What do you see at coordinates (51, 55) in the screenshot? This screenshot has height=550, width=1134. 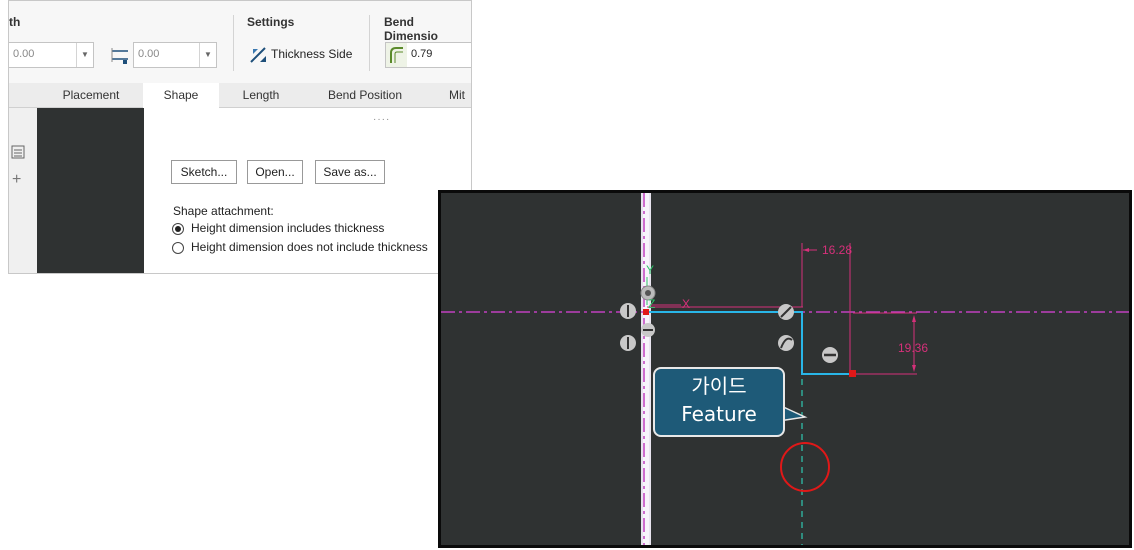 I see `length-value-combo: 0.00 ▼` at bounding box center [51, 55].